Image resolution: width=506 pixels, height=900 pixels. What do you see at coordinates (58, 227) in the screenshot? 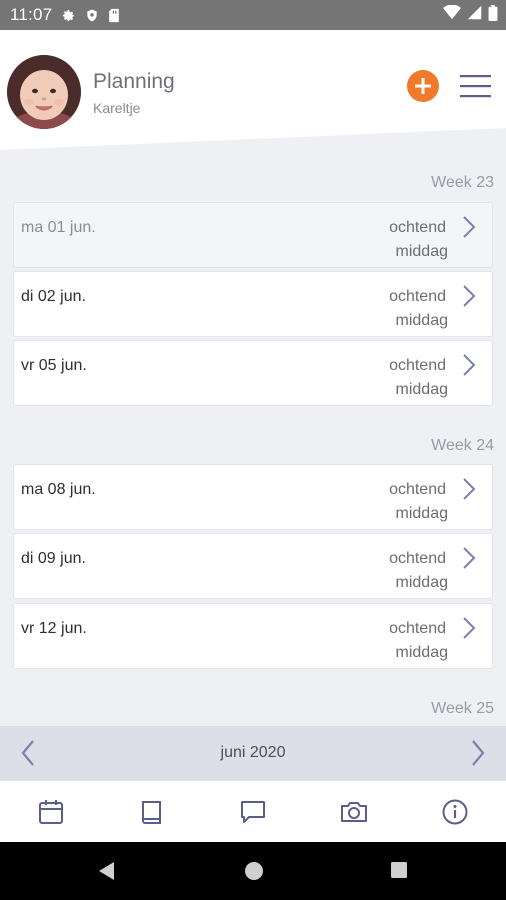
I see `day-date: ma 01 jun.` at bounding box center [58, 227].